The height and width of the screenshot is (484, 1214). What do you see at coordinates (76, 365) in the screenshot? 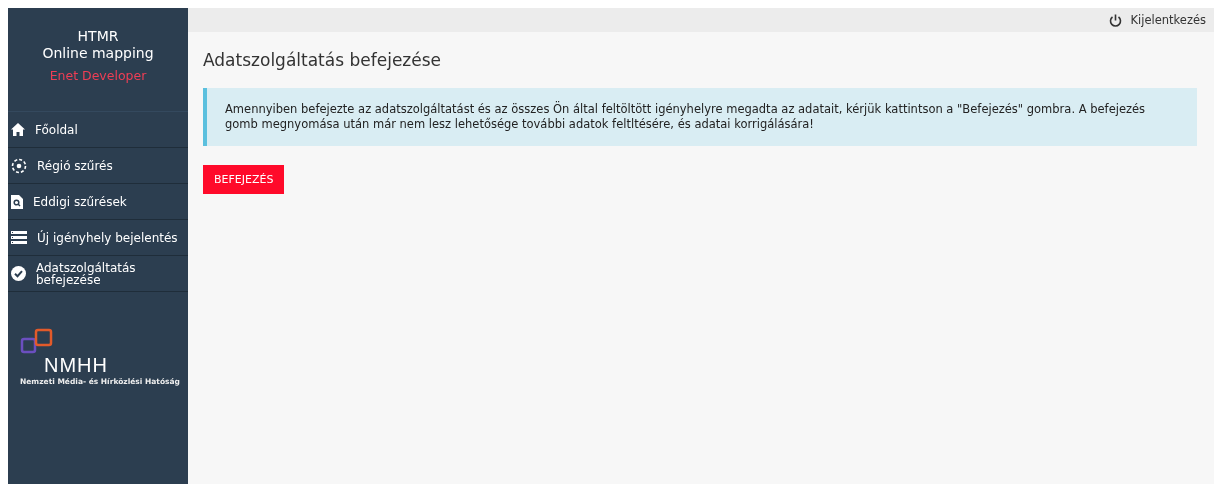
I see `logo-wordmark: NMHH` at bounding box center [76, 365].